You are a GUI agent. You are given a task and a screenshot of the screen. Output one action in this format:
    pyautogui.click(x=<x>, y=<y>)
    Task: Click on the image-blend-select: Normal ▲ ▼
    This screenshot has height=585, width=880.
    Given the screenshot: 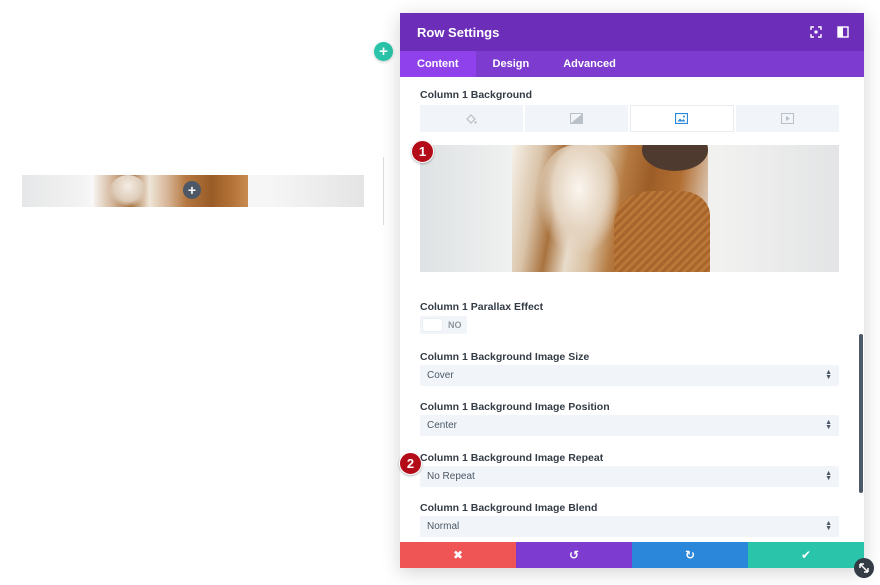 What is the action you would take?
    pyautogui.click(x=629, y=526)
    